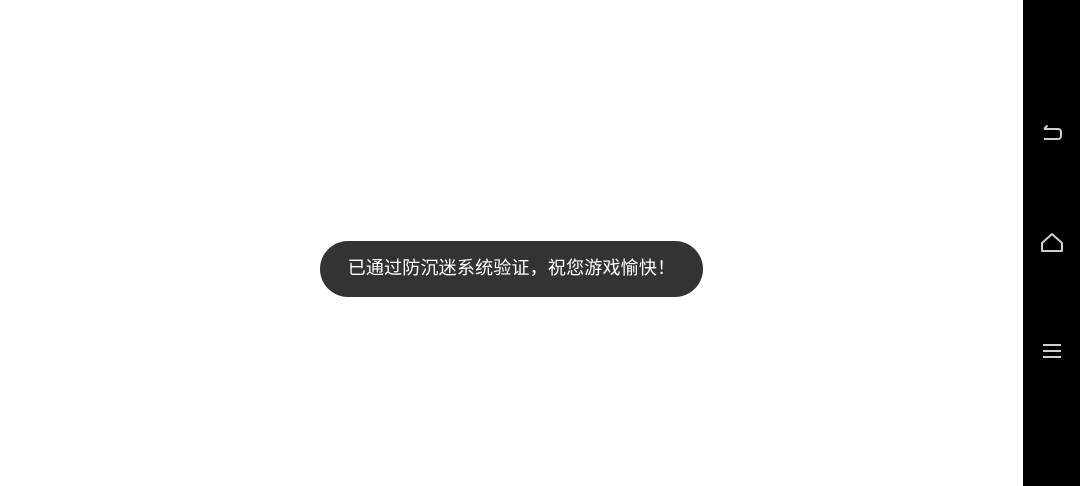 The height and width of the screenshot is (486, 1080). I want to click on home-button, so click(1051, 243).